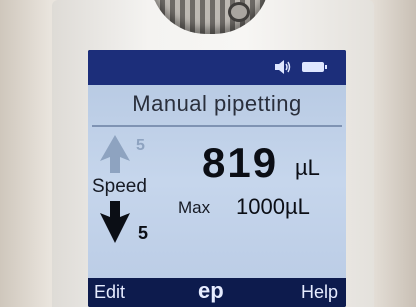 The height and width of the screenshot is (307, 416). I want to click on softkey-bar: Edit ep Help, so click(217, 292).